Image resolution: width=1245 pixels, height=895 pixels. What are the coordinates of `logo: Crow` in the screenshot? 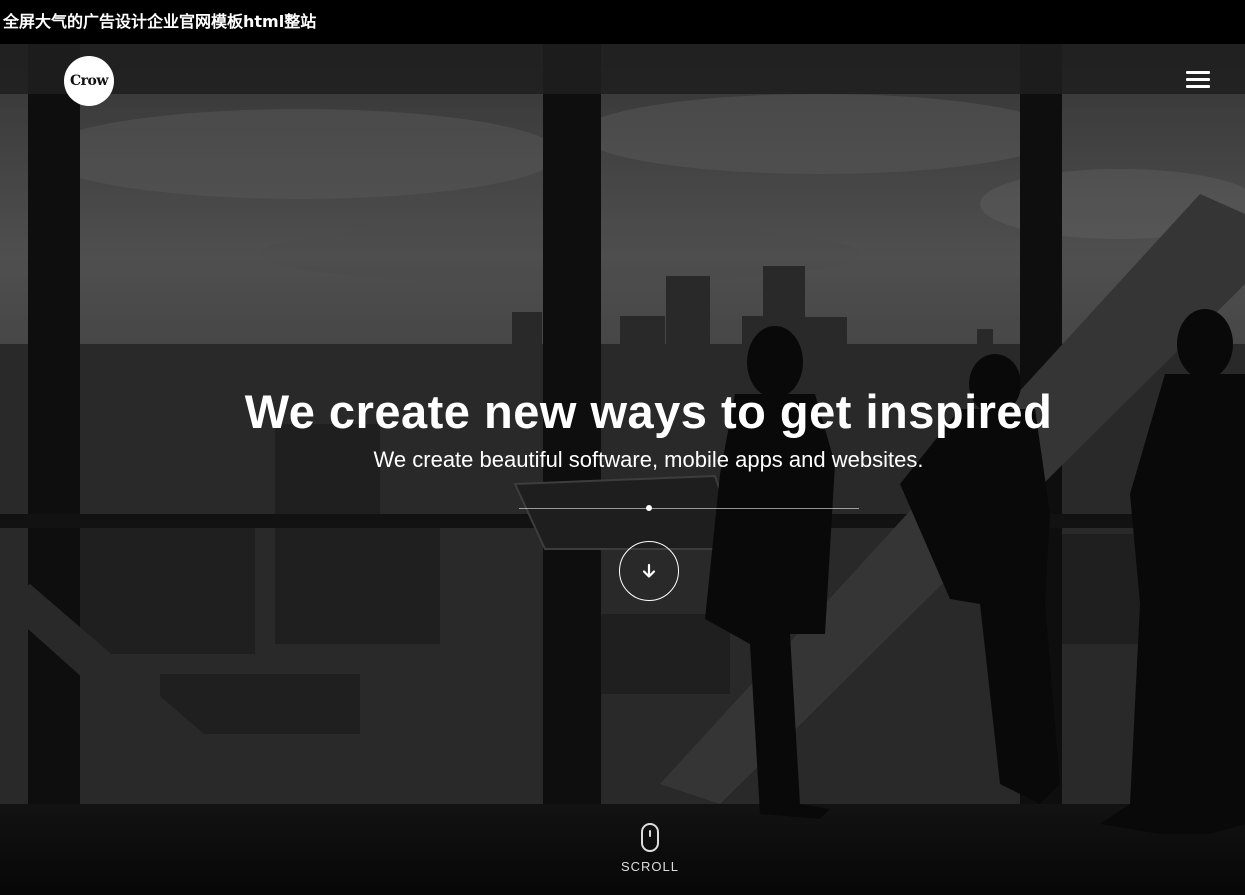 It's located at (89, 81).